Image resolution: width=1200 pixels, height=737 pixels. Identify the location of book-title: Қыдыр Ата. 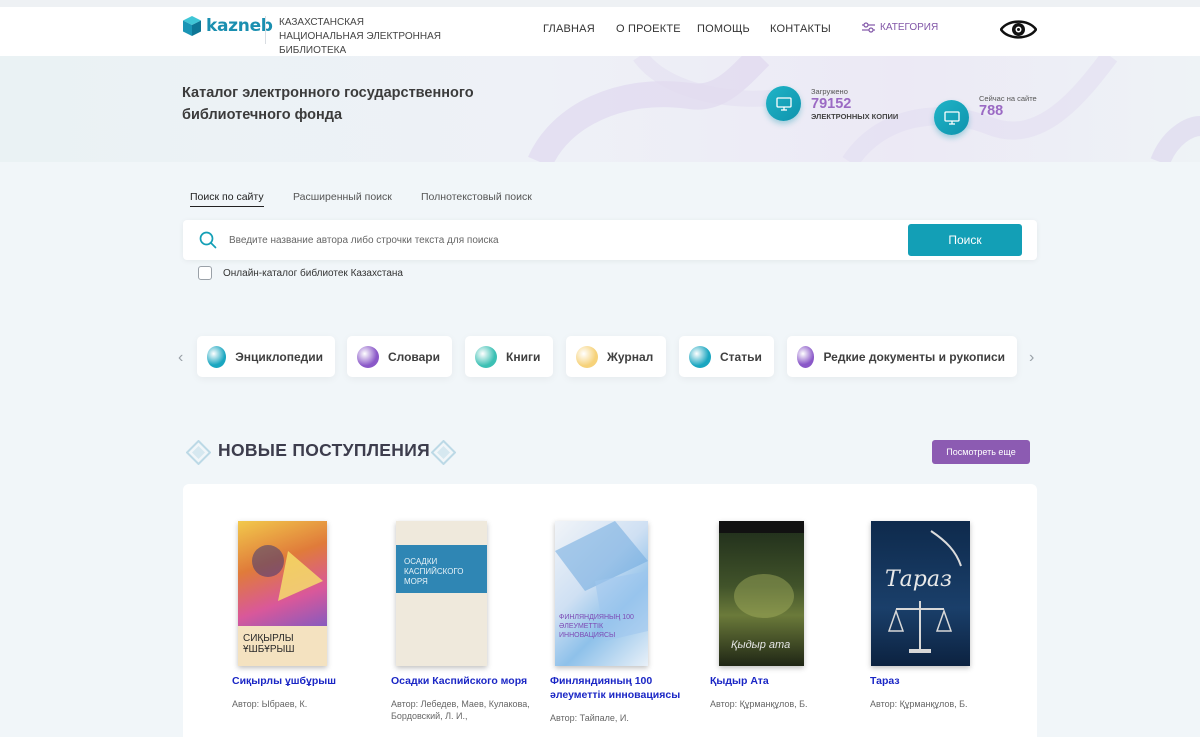
(780, 681).